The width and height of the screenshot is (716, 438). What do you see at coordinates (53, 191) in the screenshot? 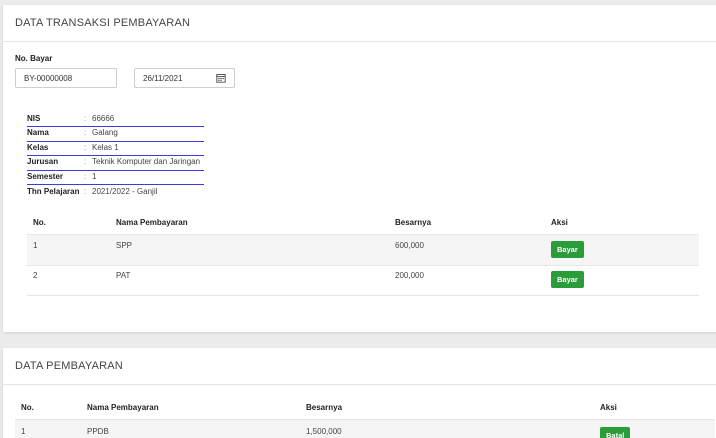
I see `info-key: Thn Pelajaran` at bounding box center [53, 191].